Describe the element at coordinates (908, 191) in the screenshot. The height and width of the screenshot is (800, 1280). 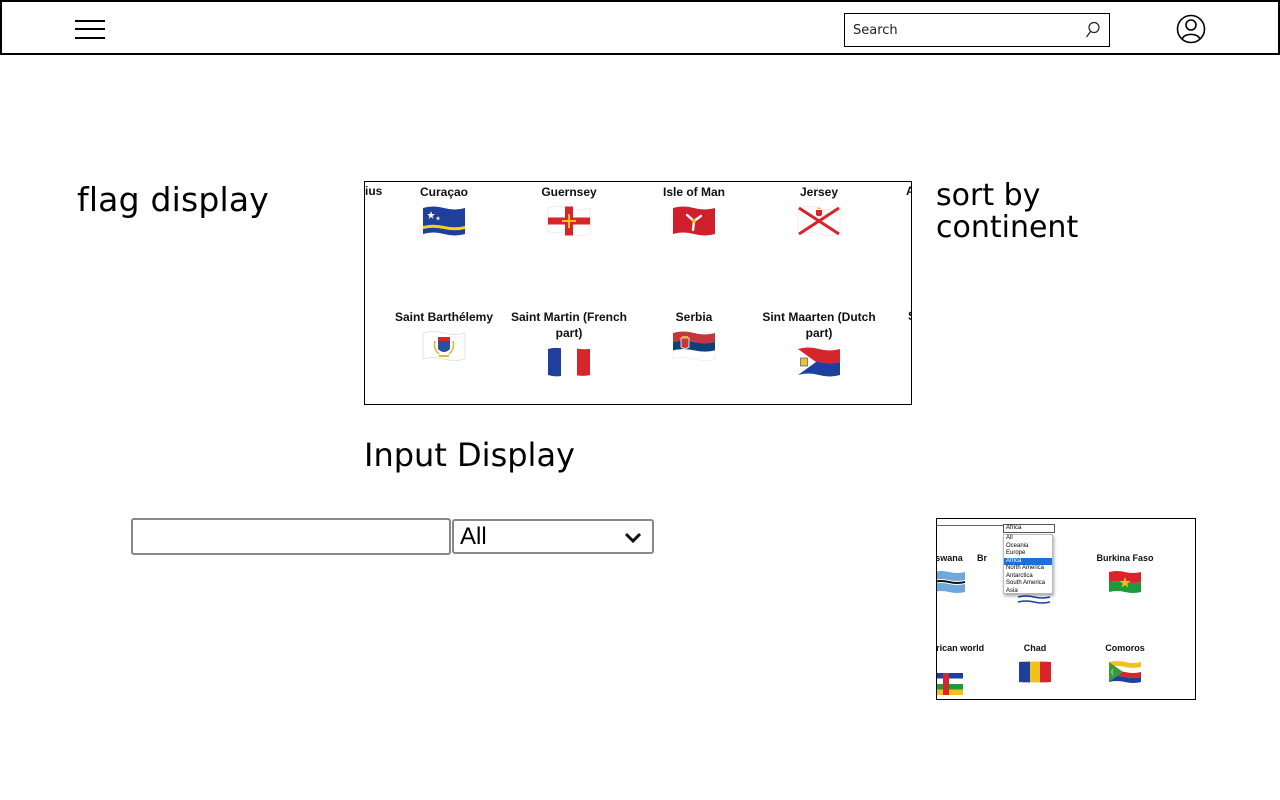
I see `cropped-country-label: A` at that location.